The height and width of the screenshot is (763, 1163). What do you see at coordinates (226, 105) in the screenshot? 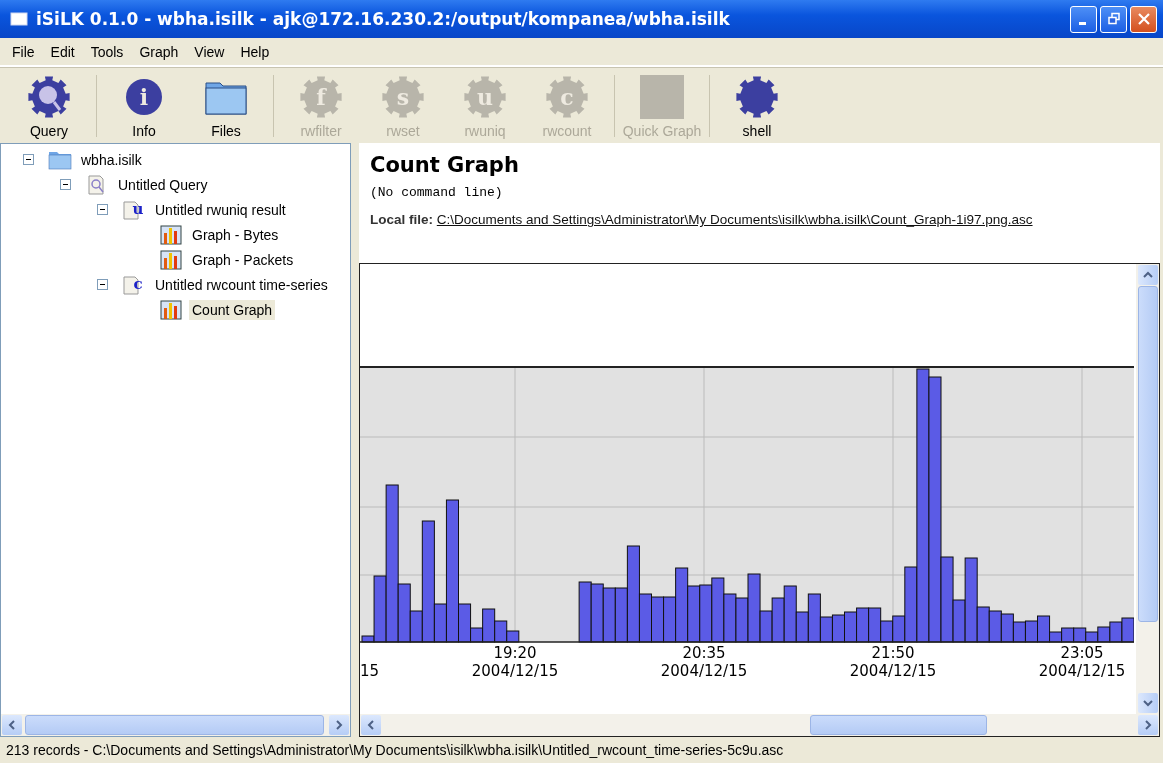
I see `toolbar-button: Files` at bounding box center [226, 105].